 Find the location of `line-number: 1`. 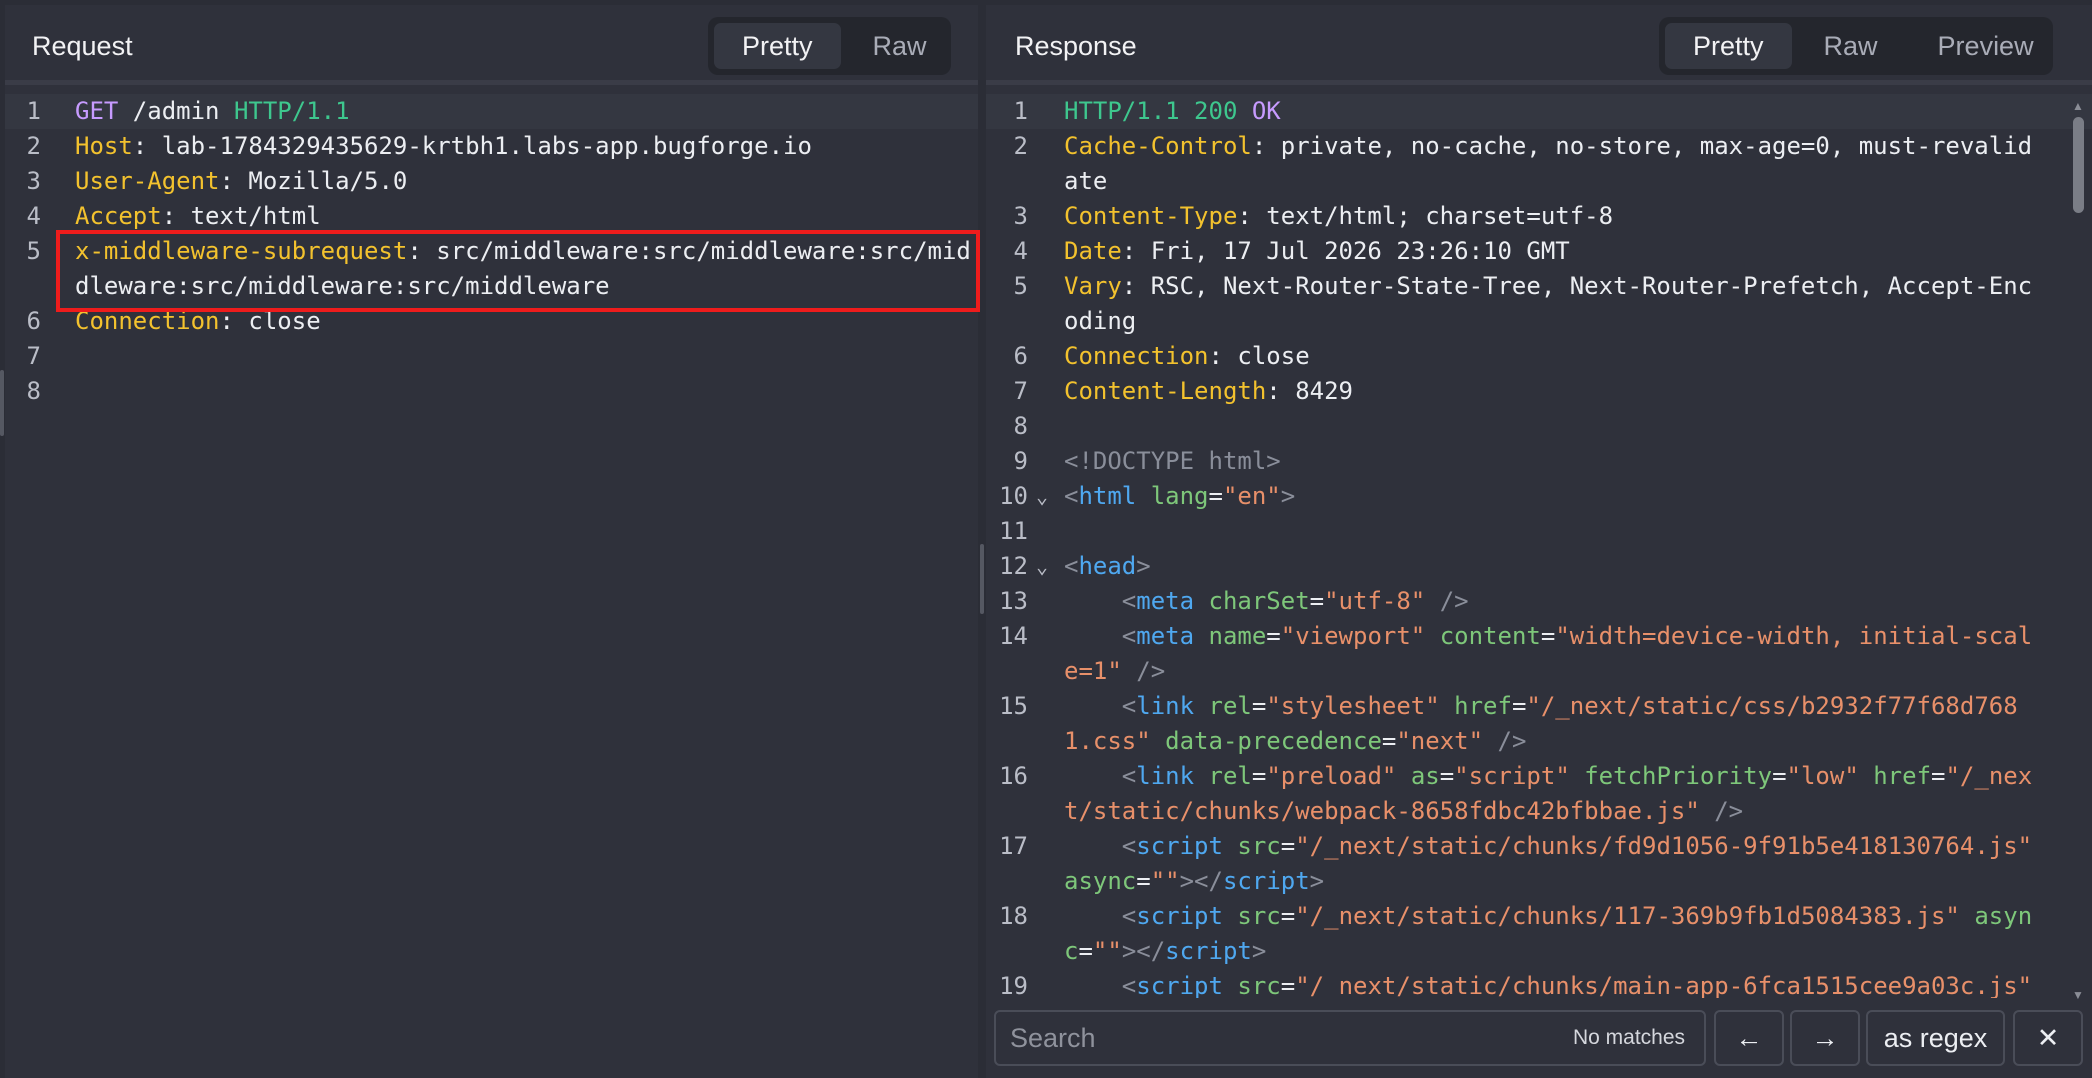

line-number: 1 is located at coordinates (1020, 111).